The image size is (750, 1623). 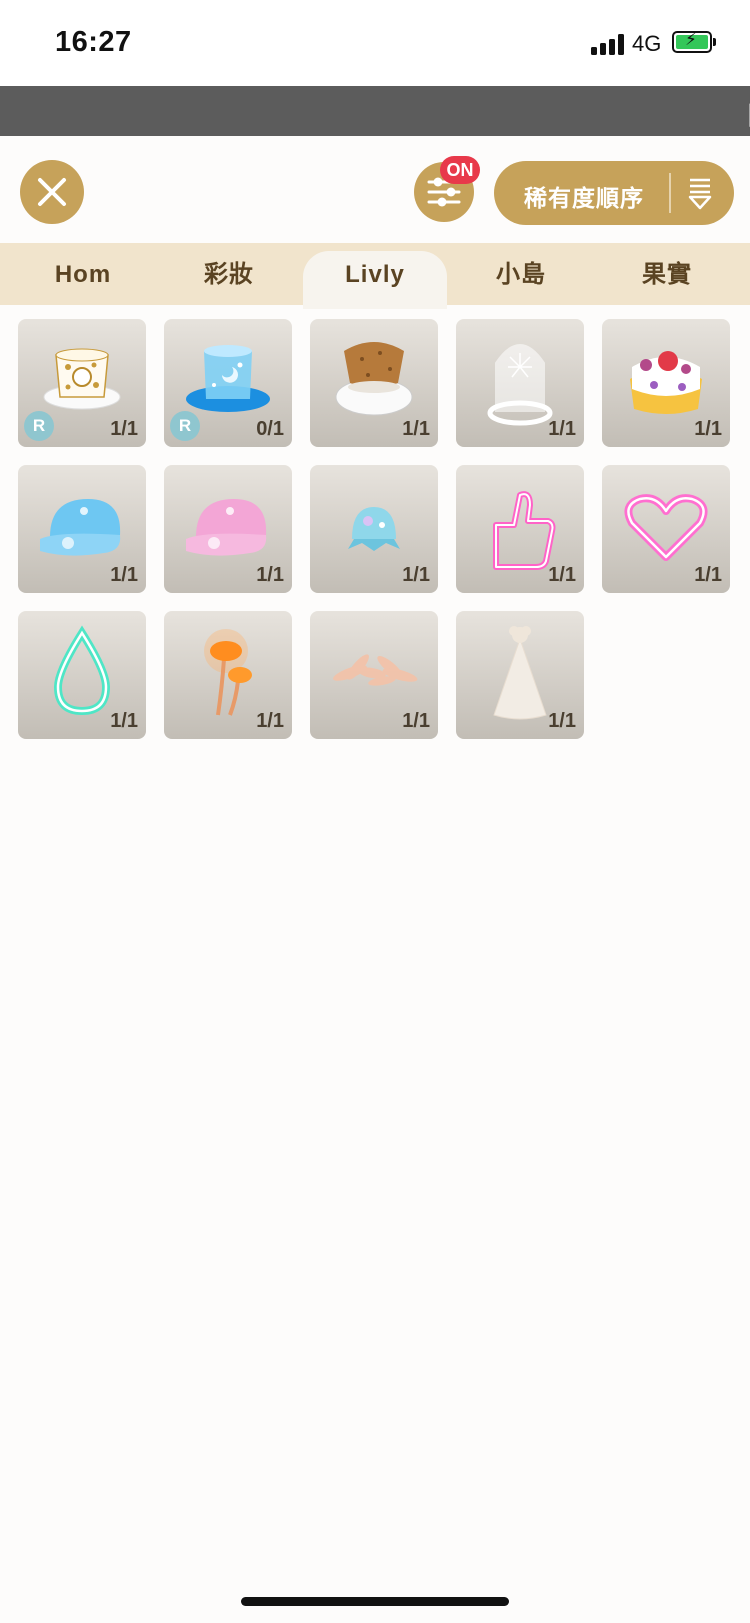 What do you see at coordinates (93, 42) in the screenshot?
I see `status-time: 16:27` at bounding box center [93, 42].